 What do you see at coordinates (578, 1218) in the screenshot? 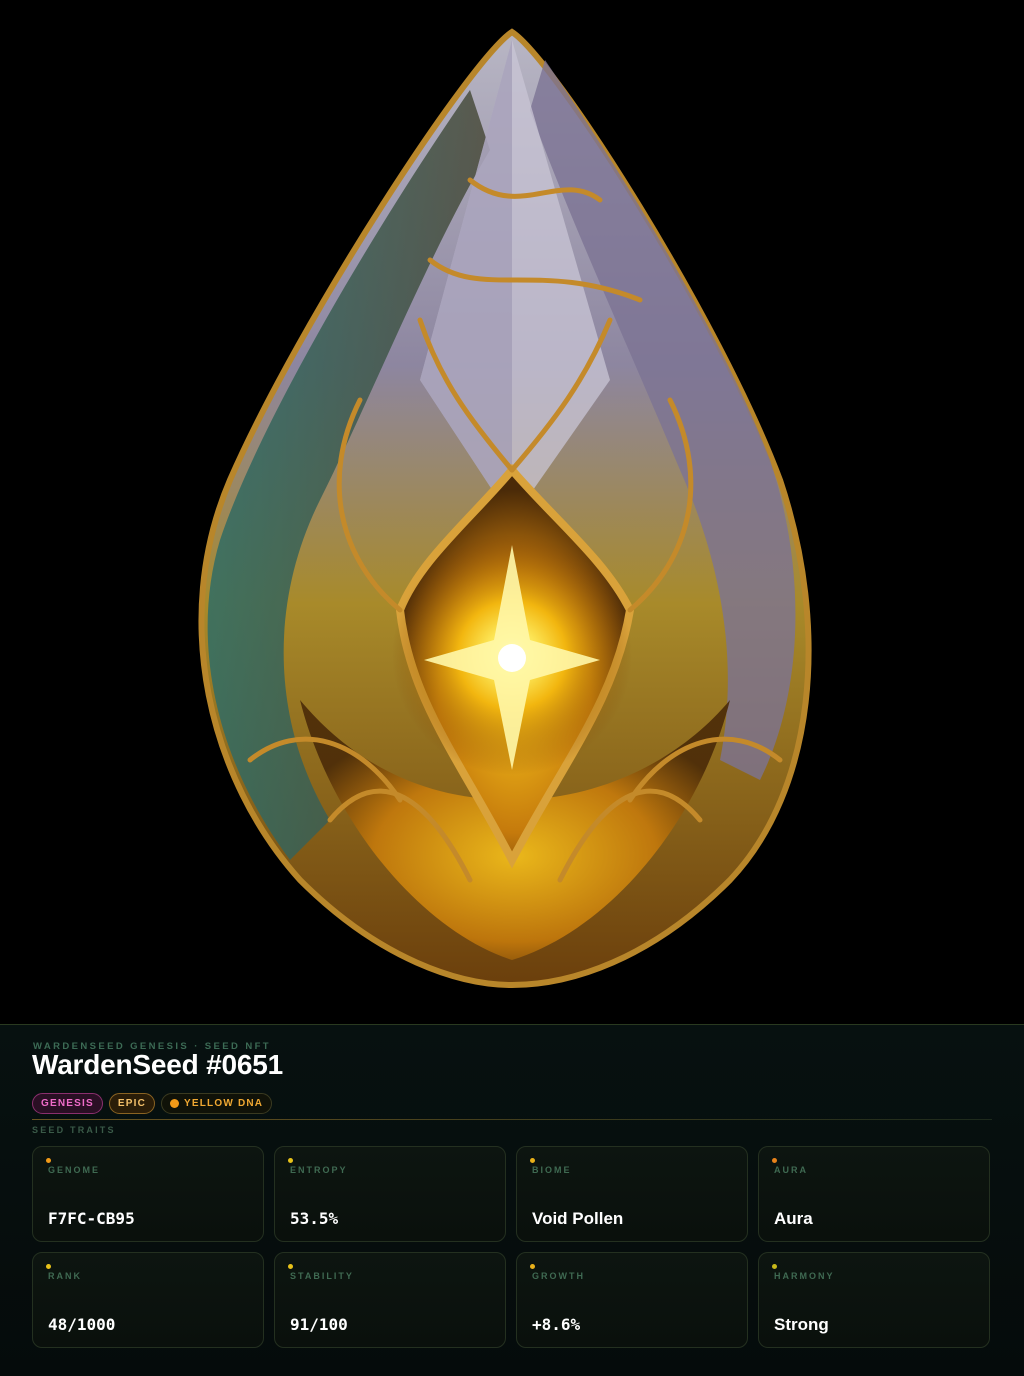
I see `trait-value: Void Pollen` at bounding box center [578, 1218].